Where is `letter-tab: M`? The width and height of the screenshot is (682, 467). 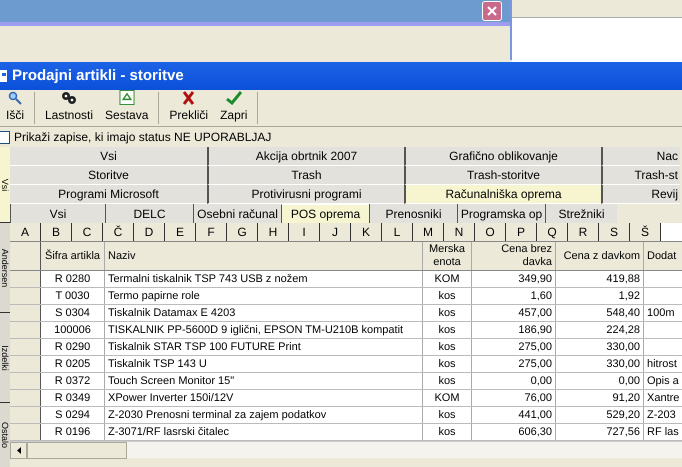
letter-tab: M is located at coordinates (428, 232).